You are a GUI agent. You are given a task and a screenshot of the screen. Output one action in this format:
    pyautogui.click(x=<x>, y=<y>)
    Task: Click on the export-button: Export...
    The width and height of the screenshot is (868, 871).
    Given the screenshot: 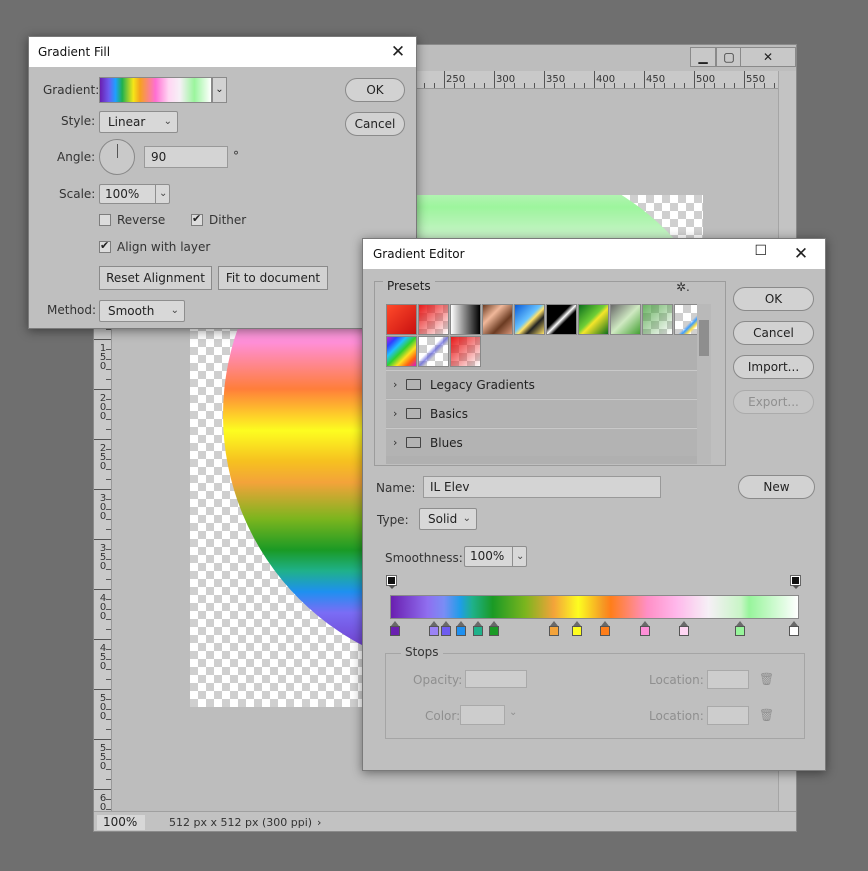 What is the action you would take?
    pyautogui.click(x=773, y=402)
    